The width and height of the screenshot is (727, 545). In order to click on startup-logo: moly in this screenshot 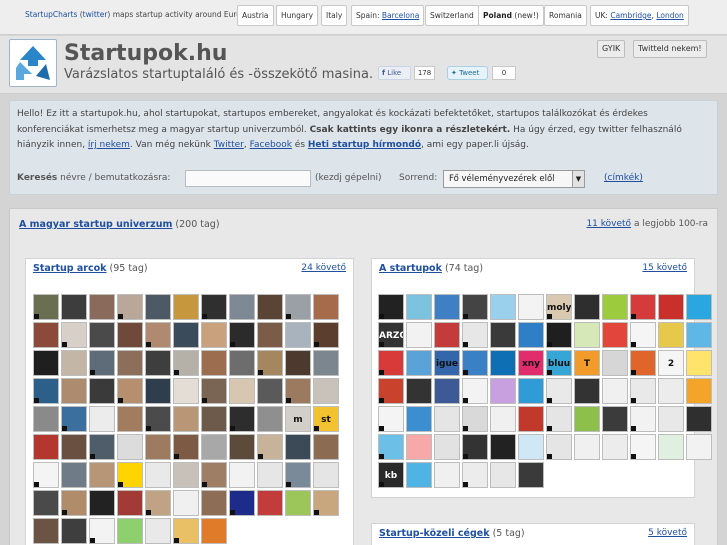, I will do `click(559, 307)`.